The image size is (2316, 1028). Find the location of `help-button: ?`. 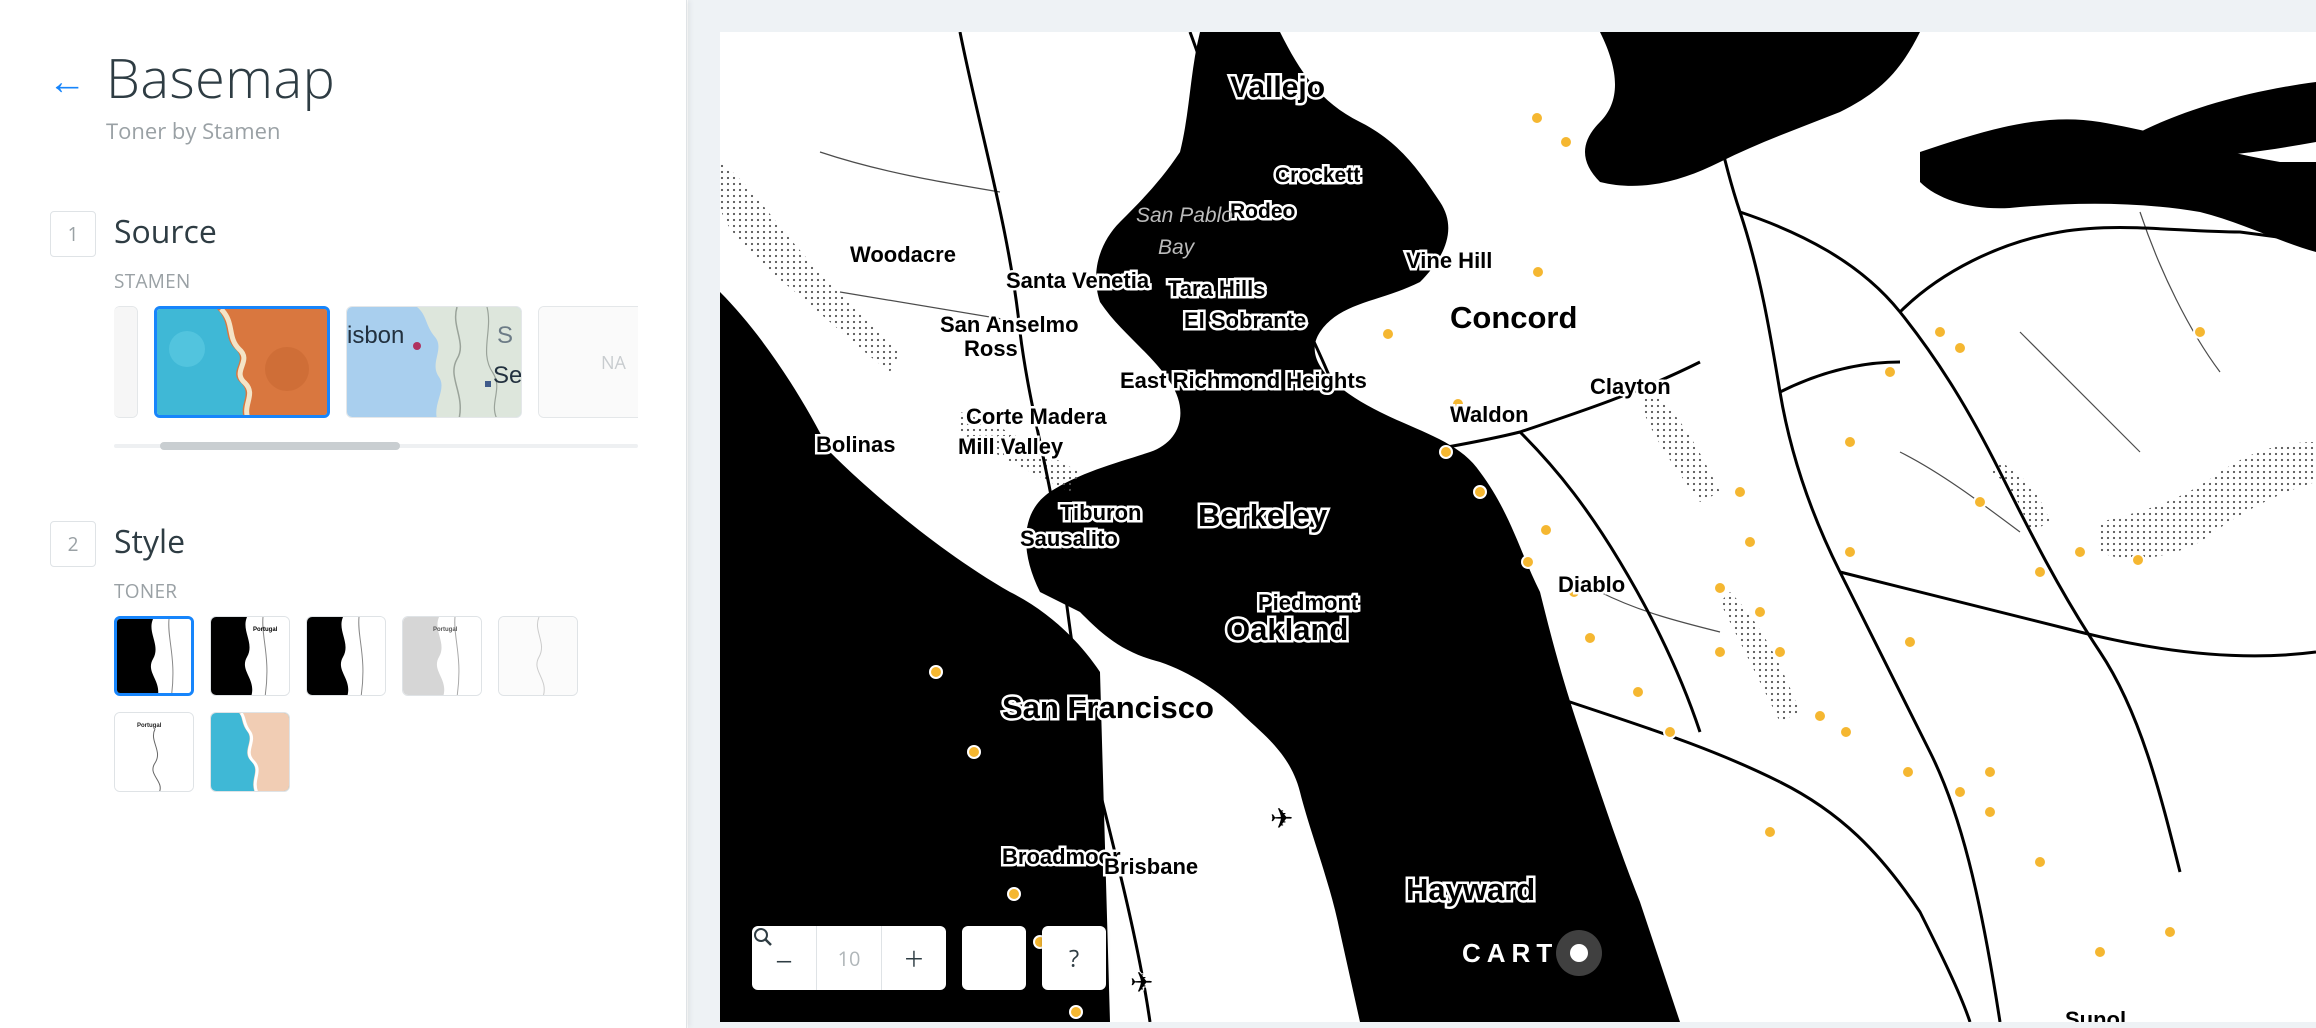

help-button: ? is located at coordinates (1074, 958).